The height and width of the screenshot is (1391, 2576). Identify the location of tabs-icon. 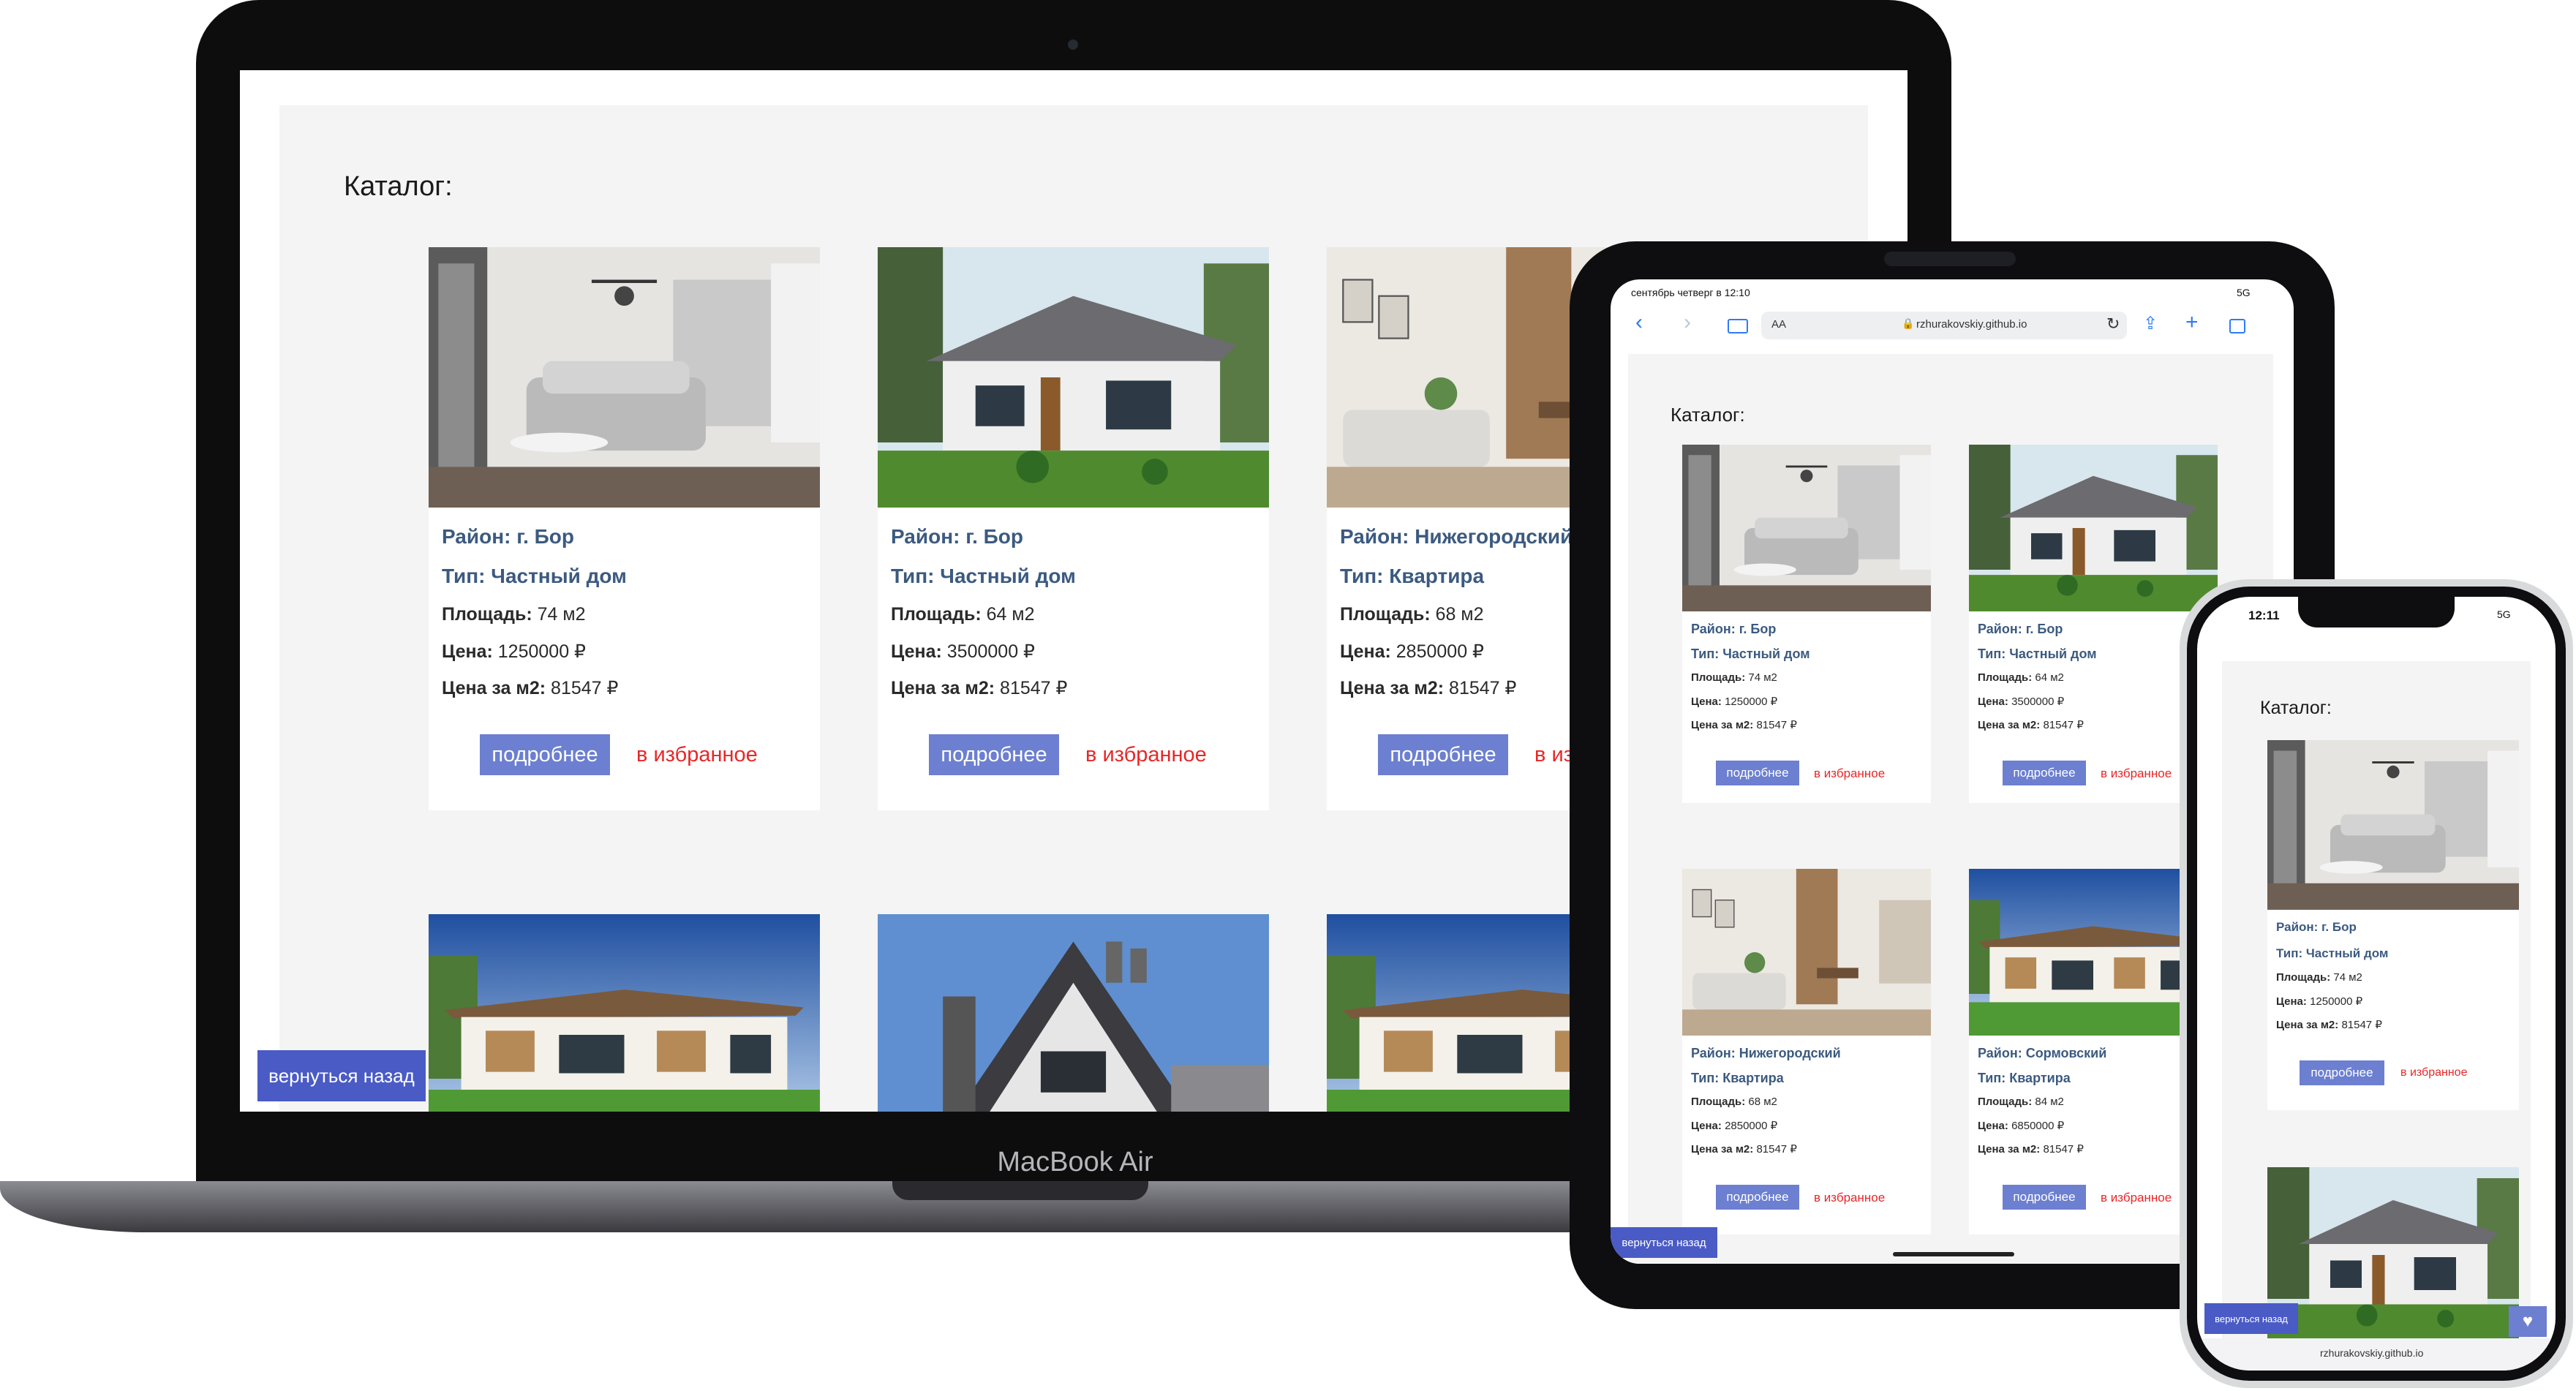
(2237, 326).